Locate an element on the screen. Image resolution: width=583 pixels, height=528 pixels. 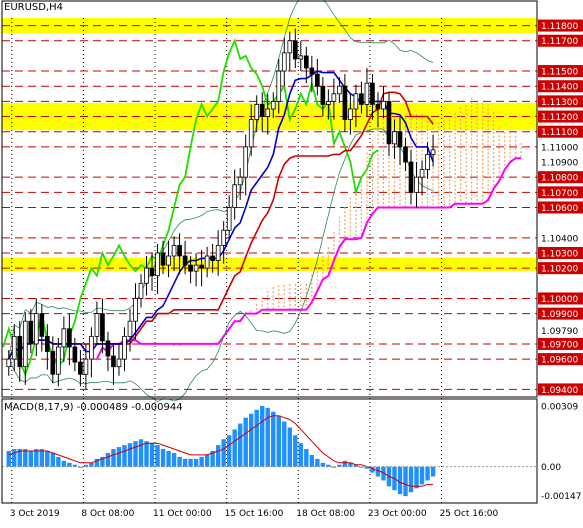
macd-axis-label-3: -0.00147 is located at coordinates (561, 497).